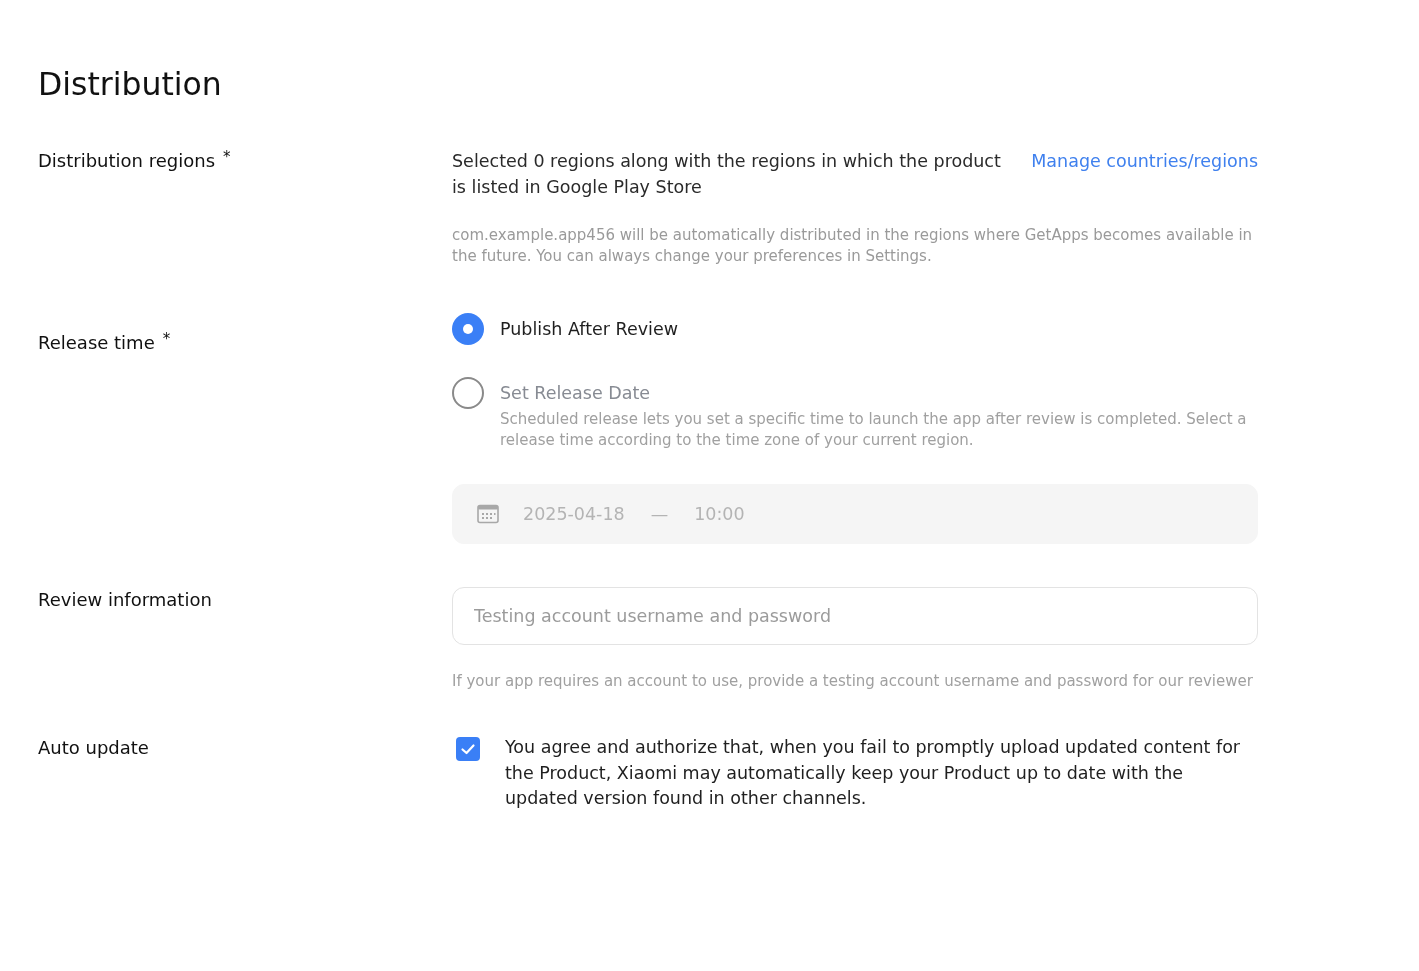 This screenshot has width=1419, height=971. Describe the element at coordinates (488, 514) in the screenshot. I see `calendar-icon` at that location.